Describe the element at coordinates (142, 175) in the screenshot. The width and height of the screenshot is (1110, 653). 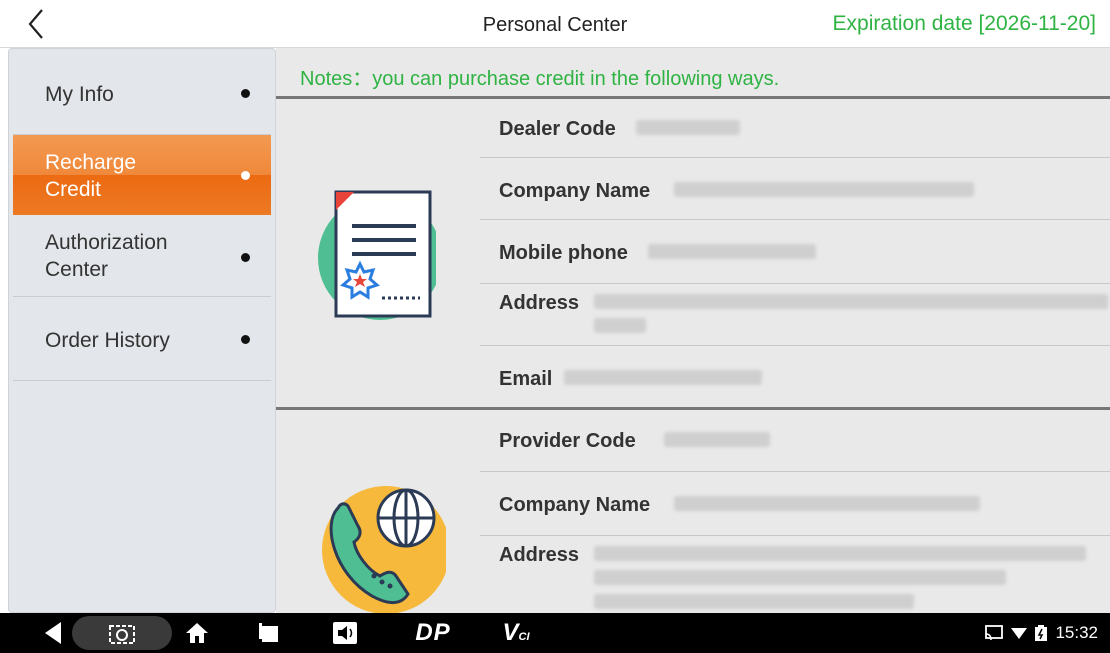
I see `sidebar-item-recharge-credit: Recharge Credit` at that location.